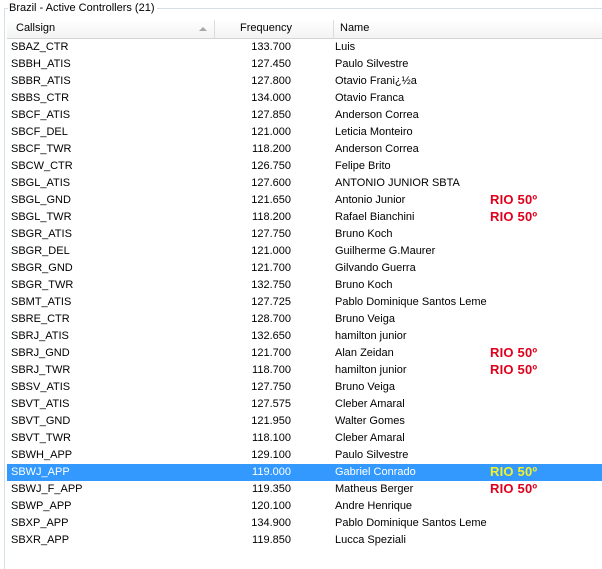 The image size is (602, 569). Describe the element at coordinates (36, 28) in the screenshot. I see `column-header-callsign-label: Callsign` at that location.